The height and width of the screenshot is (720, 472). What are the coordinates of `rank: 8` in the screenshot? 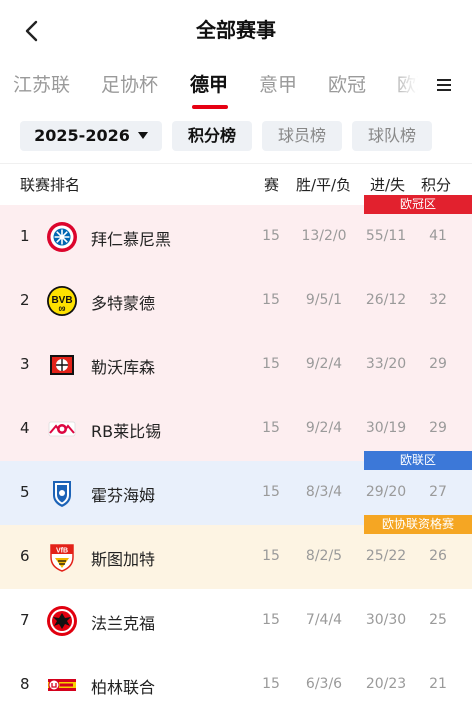 It's located at (25, 684).